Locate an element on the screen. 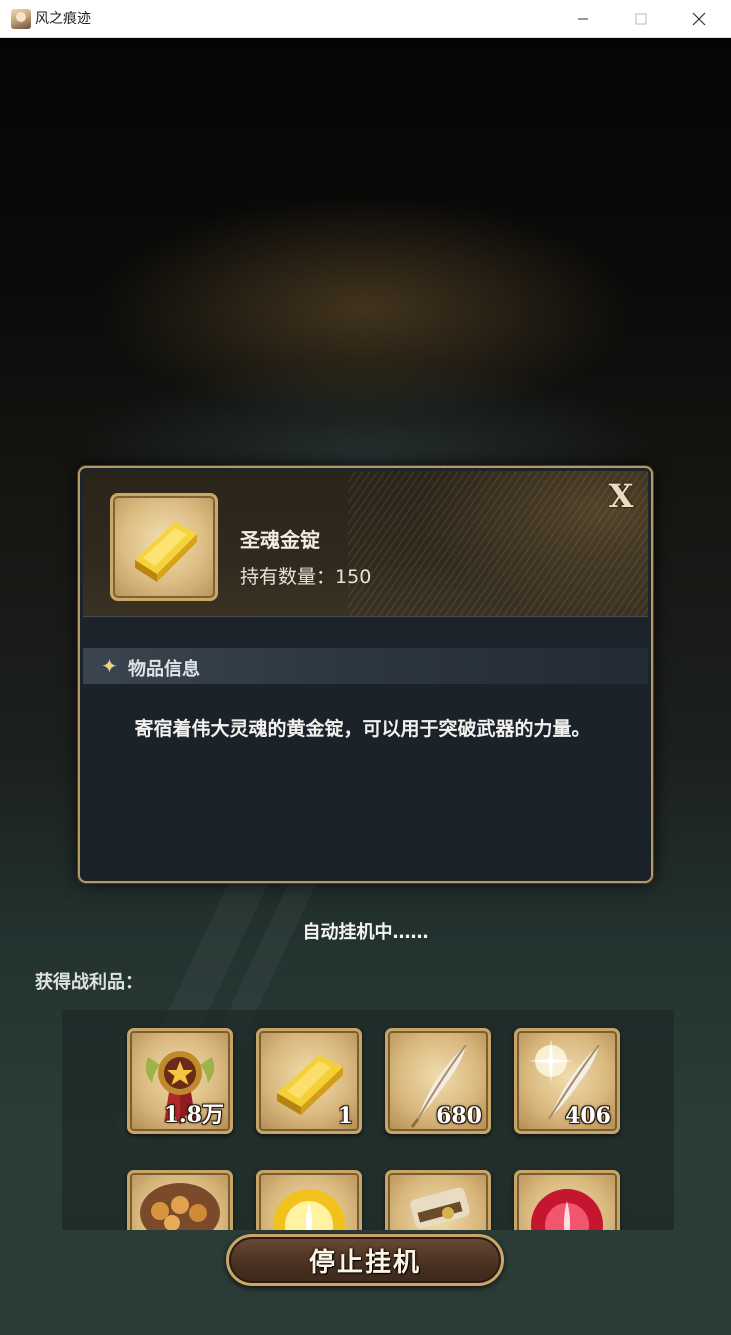 Image resolution: width=731 pixels, height=1335 pixels. close-icon: X is located at coordinates (621, 496).